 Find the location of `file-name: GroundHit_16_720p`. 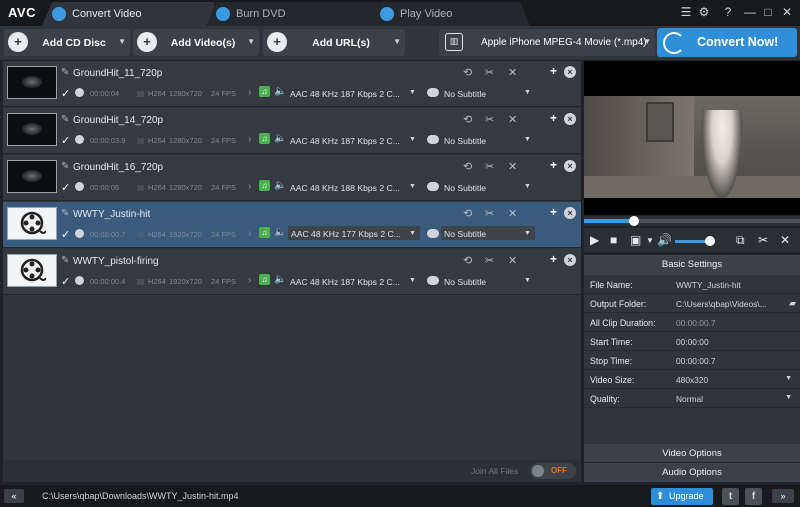

file-name: GroundHit_16_720p is located at coordinates (118, 167).